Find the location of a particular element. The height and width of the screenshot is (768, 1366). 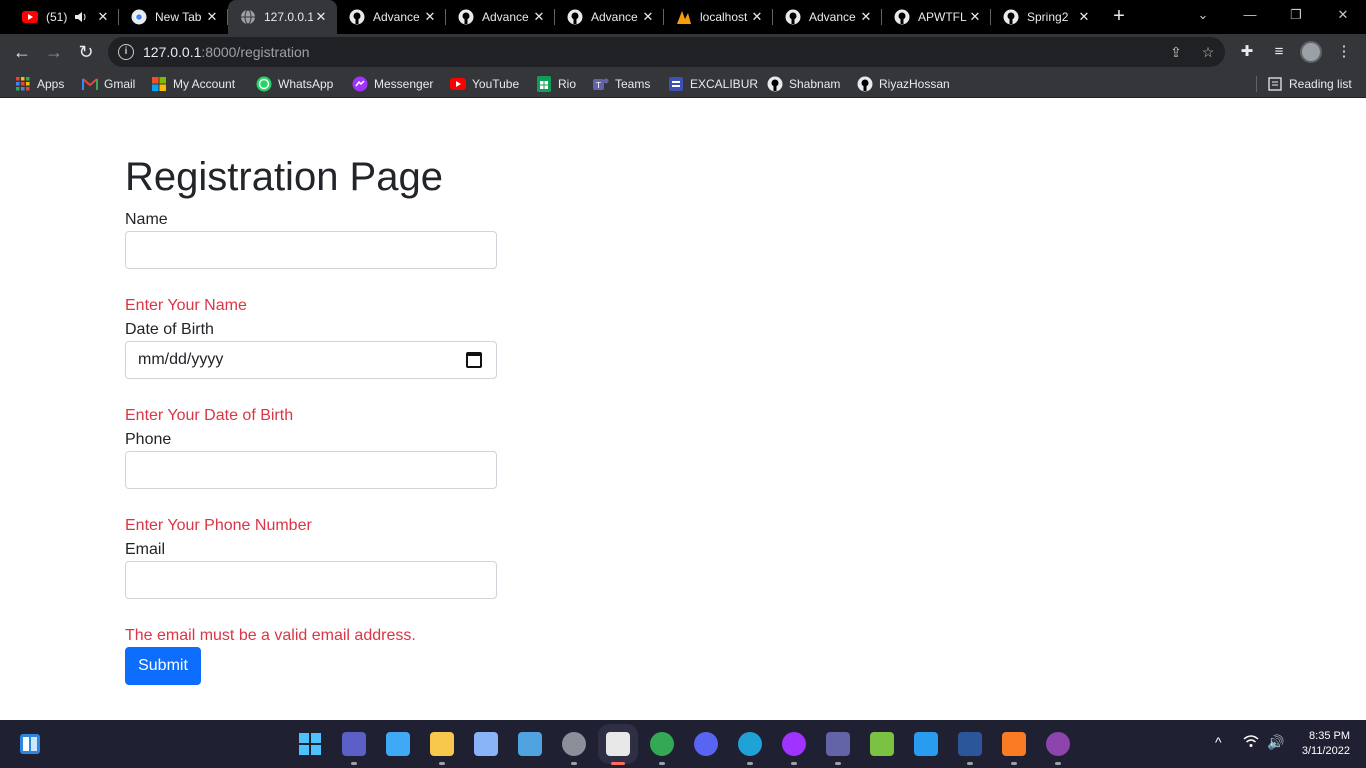

menu-kebab-icon: ⋮ is located at coordinates (1344, 52).